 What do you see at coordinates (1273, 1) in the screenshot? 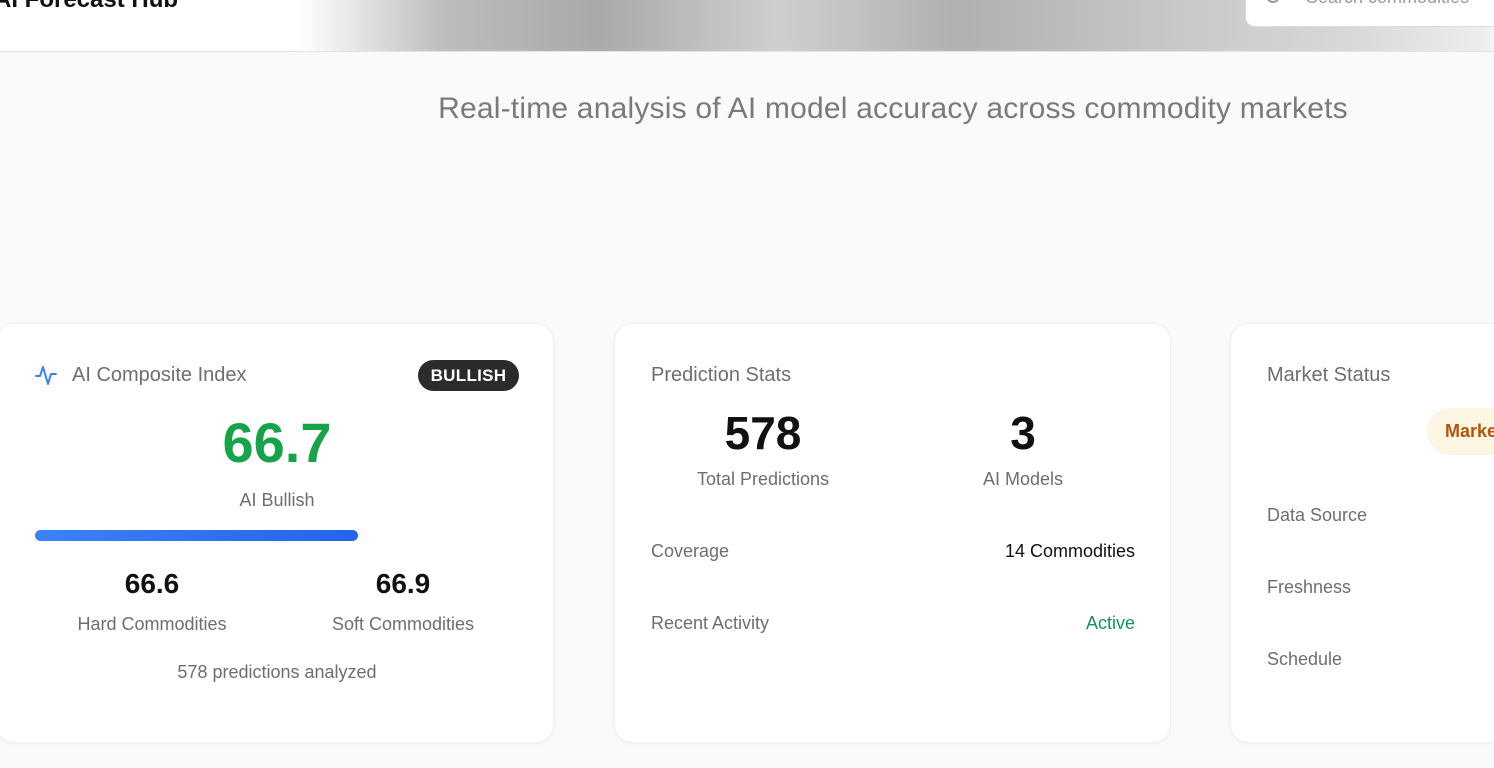
I see `search-icon` at bounding box center [1273, 1].